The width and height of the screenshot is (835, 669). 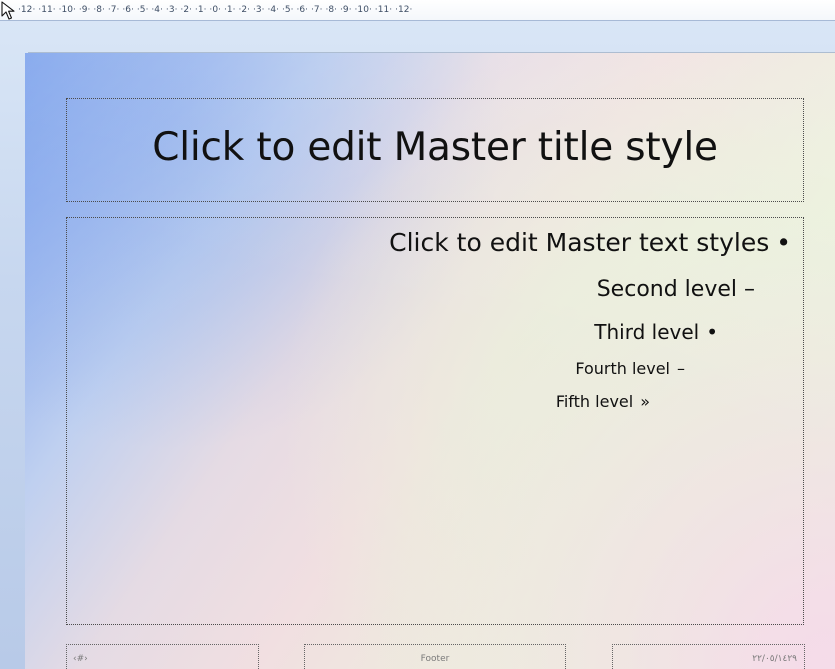 What do you see at coordinates (749, 289) in the screenshot?
I see `text-level-2-marker: –` at bounding box center [749, 289].